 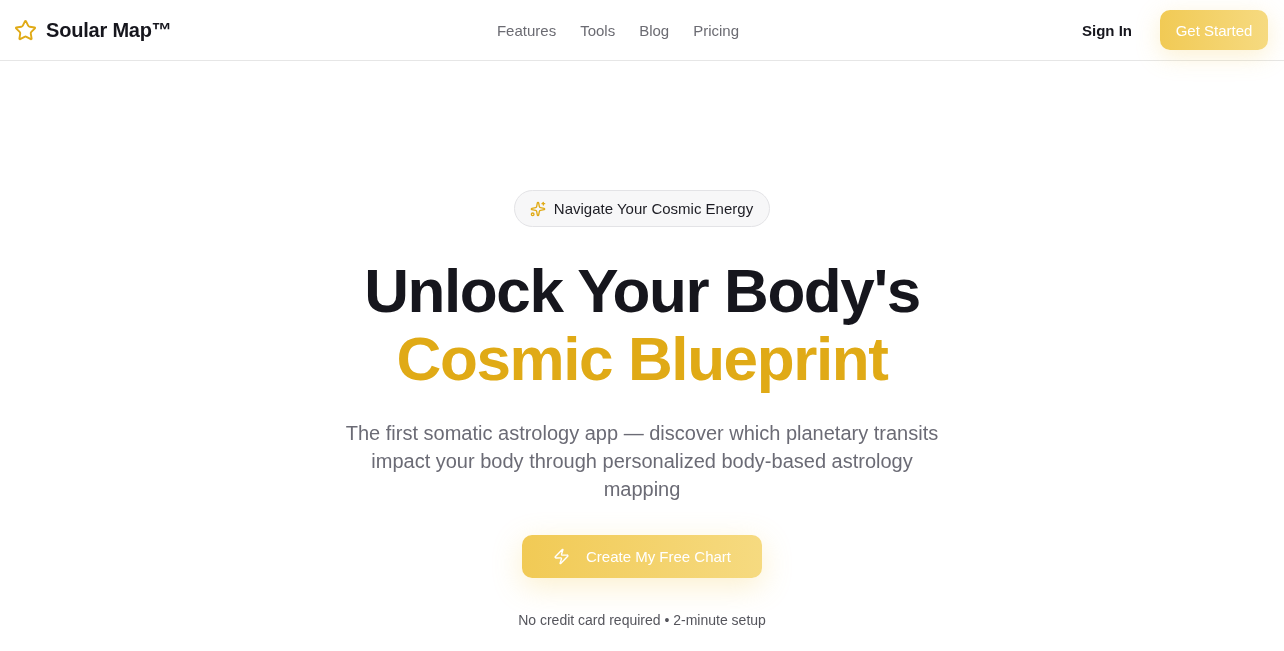 I want to click on sign-in-link: Sign In, so click(x=1107, y=30).